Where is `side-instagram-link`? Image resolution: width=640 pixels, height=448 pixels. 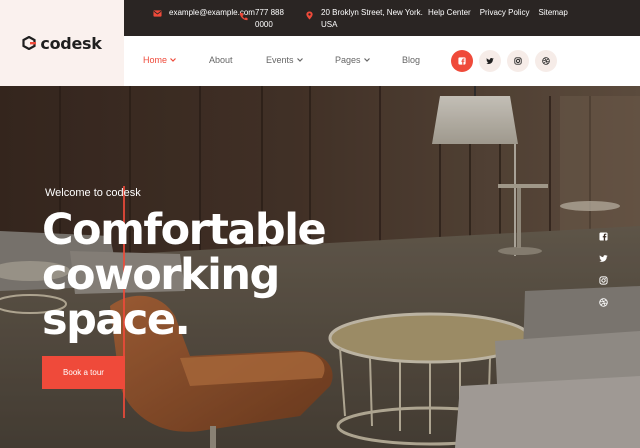
side-instagram-link is located at coordinates (603, 280).